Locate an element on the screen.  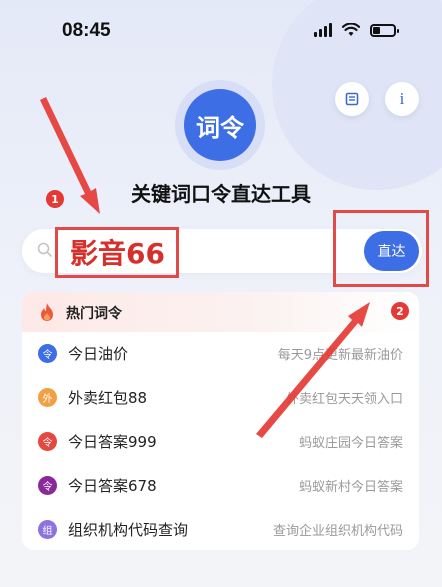
wifi-icon is located at coordinates (351, 29).